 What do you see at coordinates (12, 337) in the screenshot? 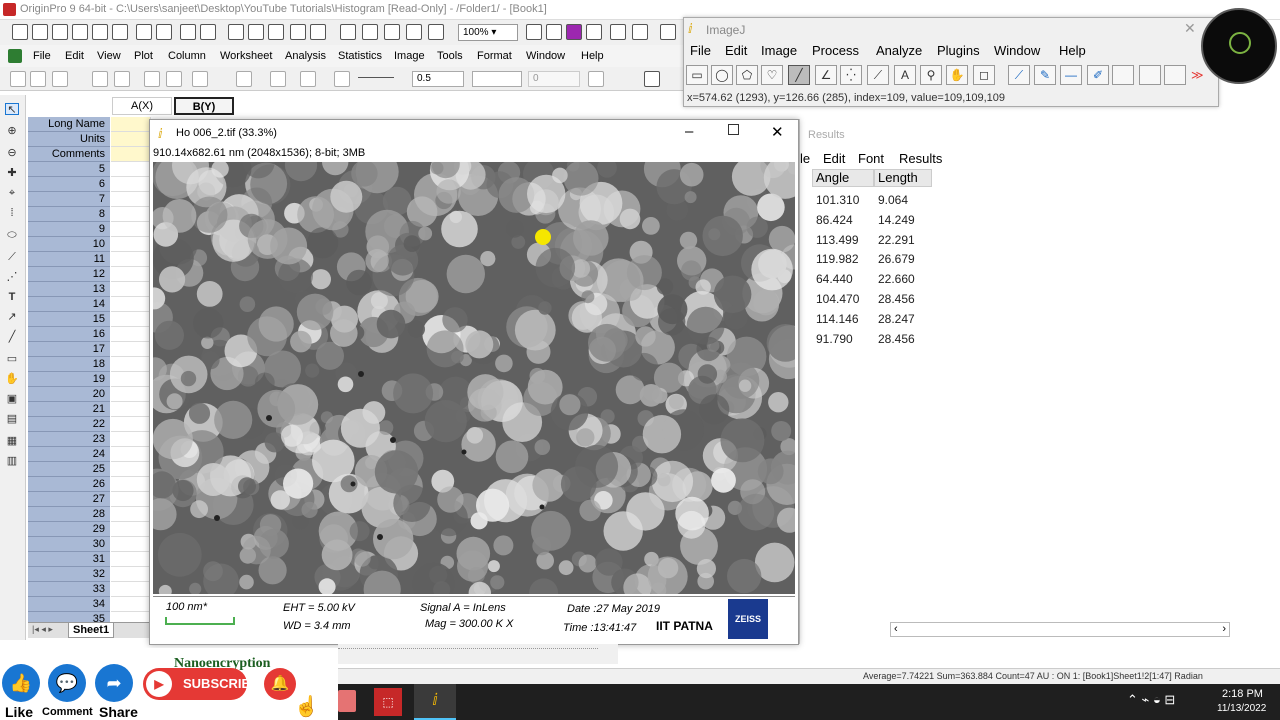
I see `line-tool-icon: ╱` at bounding box center [12, 337].